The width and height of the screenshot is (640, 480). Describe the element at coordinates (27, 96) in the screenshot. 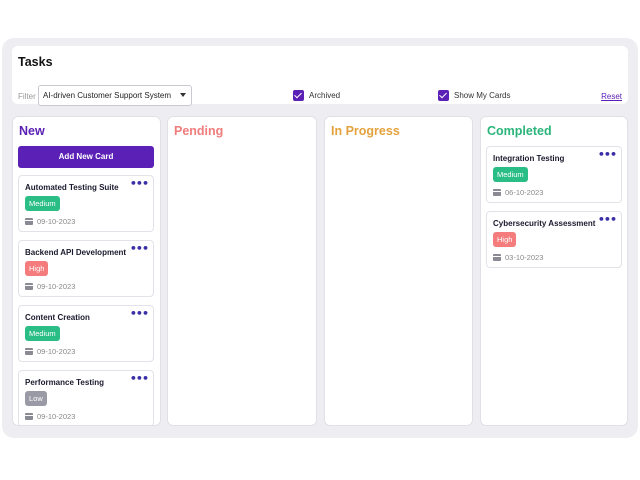

I see `filter-label: Filter` at that location.